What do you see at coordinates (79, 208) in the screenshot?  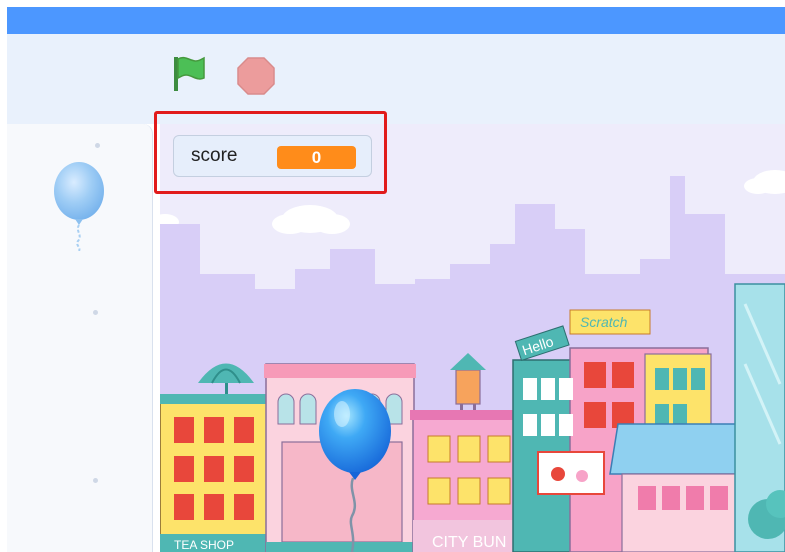 I see `balloon-sprite-thumbnail` at bounding box center [79, 208].